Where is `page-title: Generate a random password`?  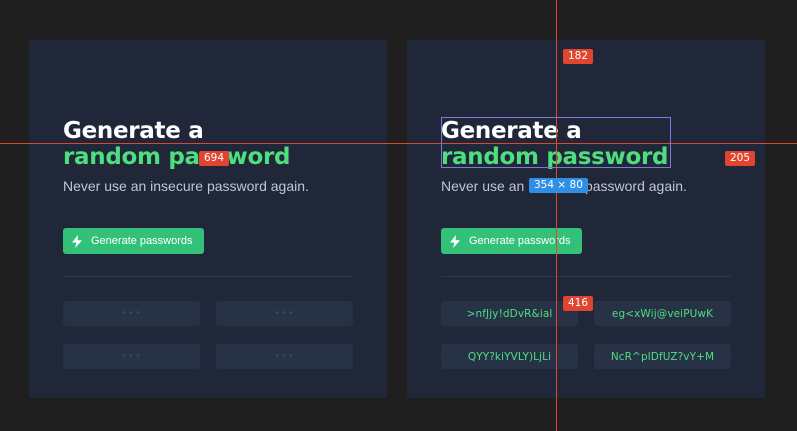
page-title: Generate a random password is located at coordinates (177, 144).